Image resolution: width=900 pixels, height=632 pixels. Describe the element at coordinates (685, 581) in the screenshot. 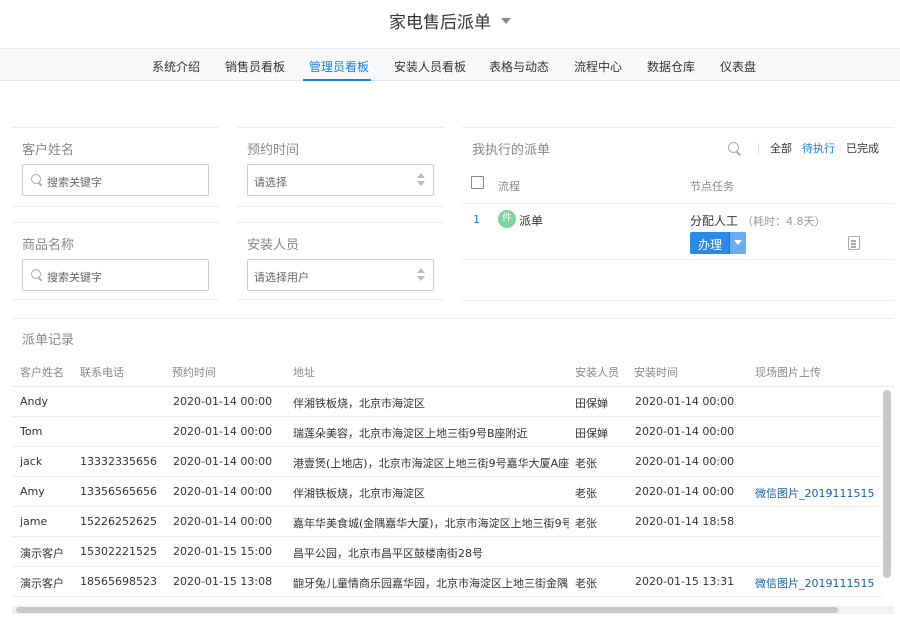

I see `cell-install-time: 2020-01-15 13:31` at that location.